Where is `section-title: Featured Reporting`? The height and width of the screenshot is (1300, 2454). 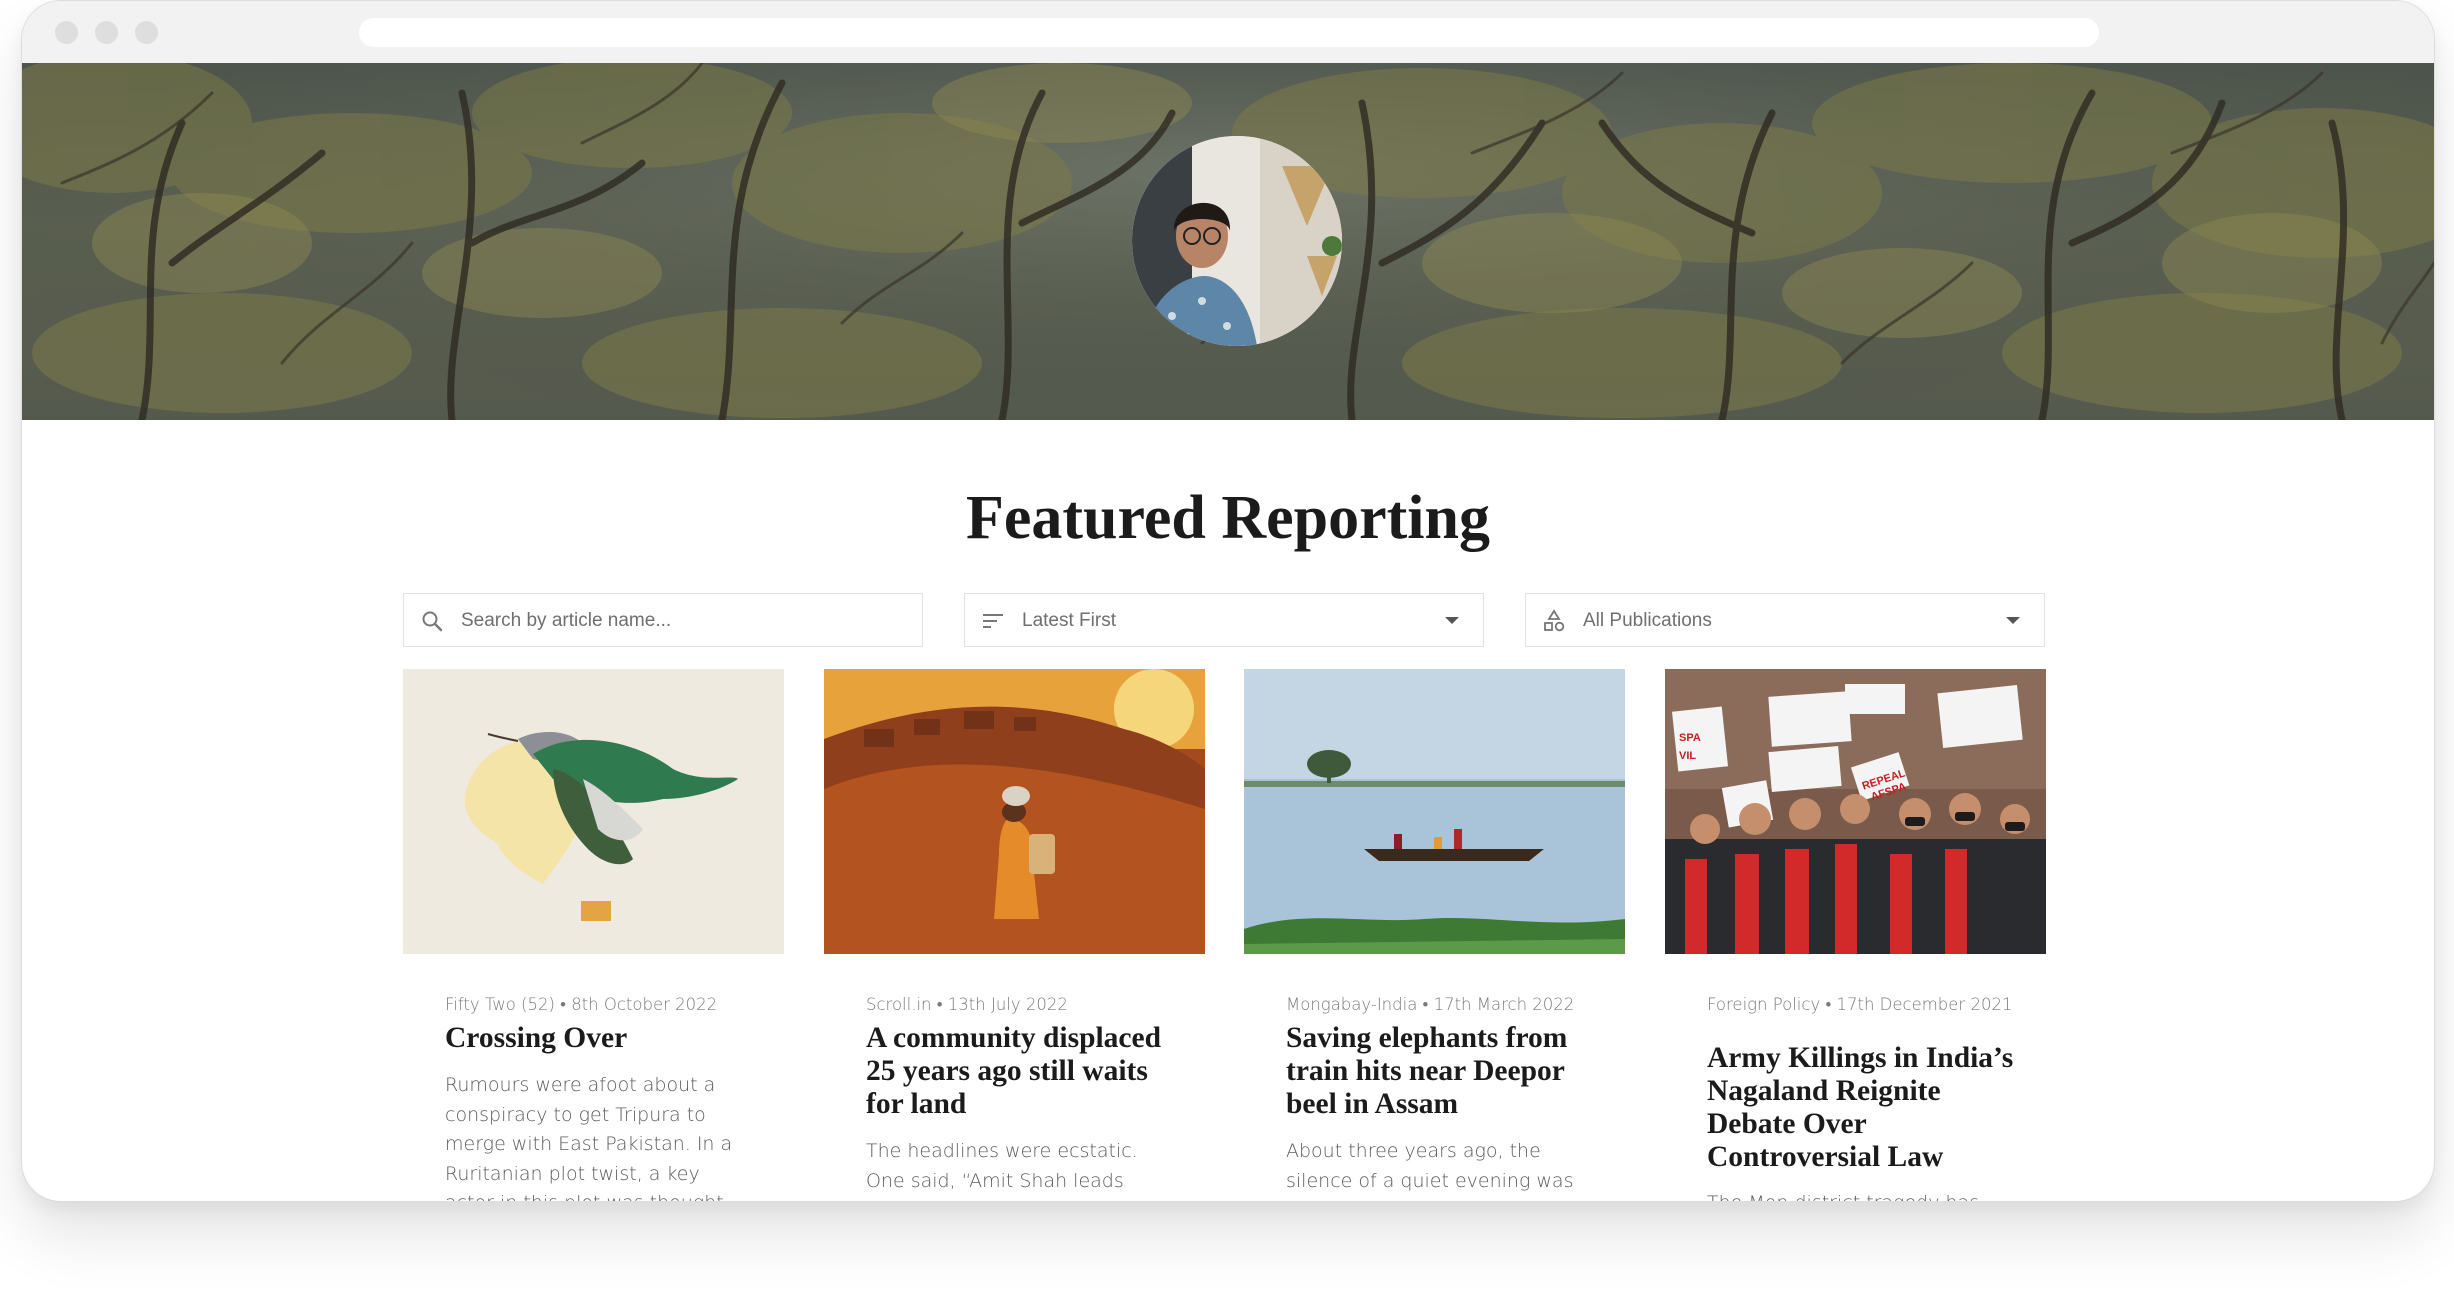 section-title: Featured Reporting is located at coordinates (1228, 518).